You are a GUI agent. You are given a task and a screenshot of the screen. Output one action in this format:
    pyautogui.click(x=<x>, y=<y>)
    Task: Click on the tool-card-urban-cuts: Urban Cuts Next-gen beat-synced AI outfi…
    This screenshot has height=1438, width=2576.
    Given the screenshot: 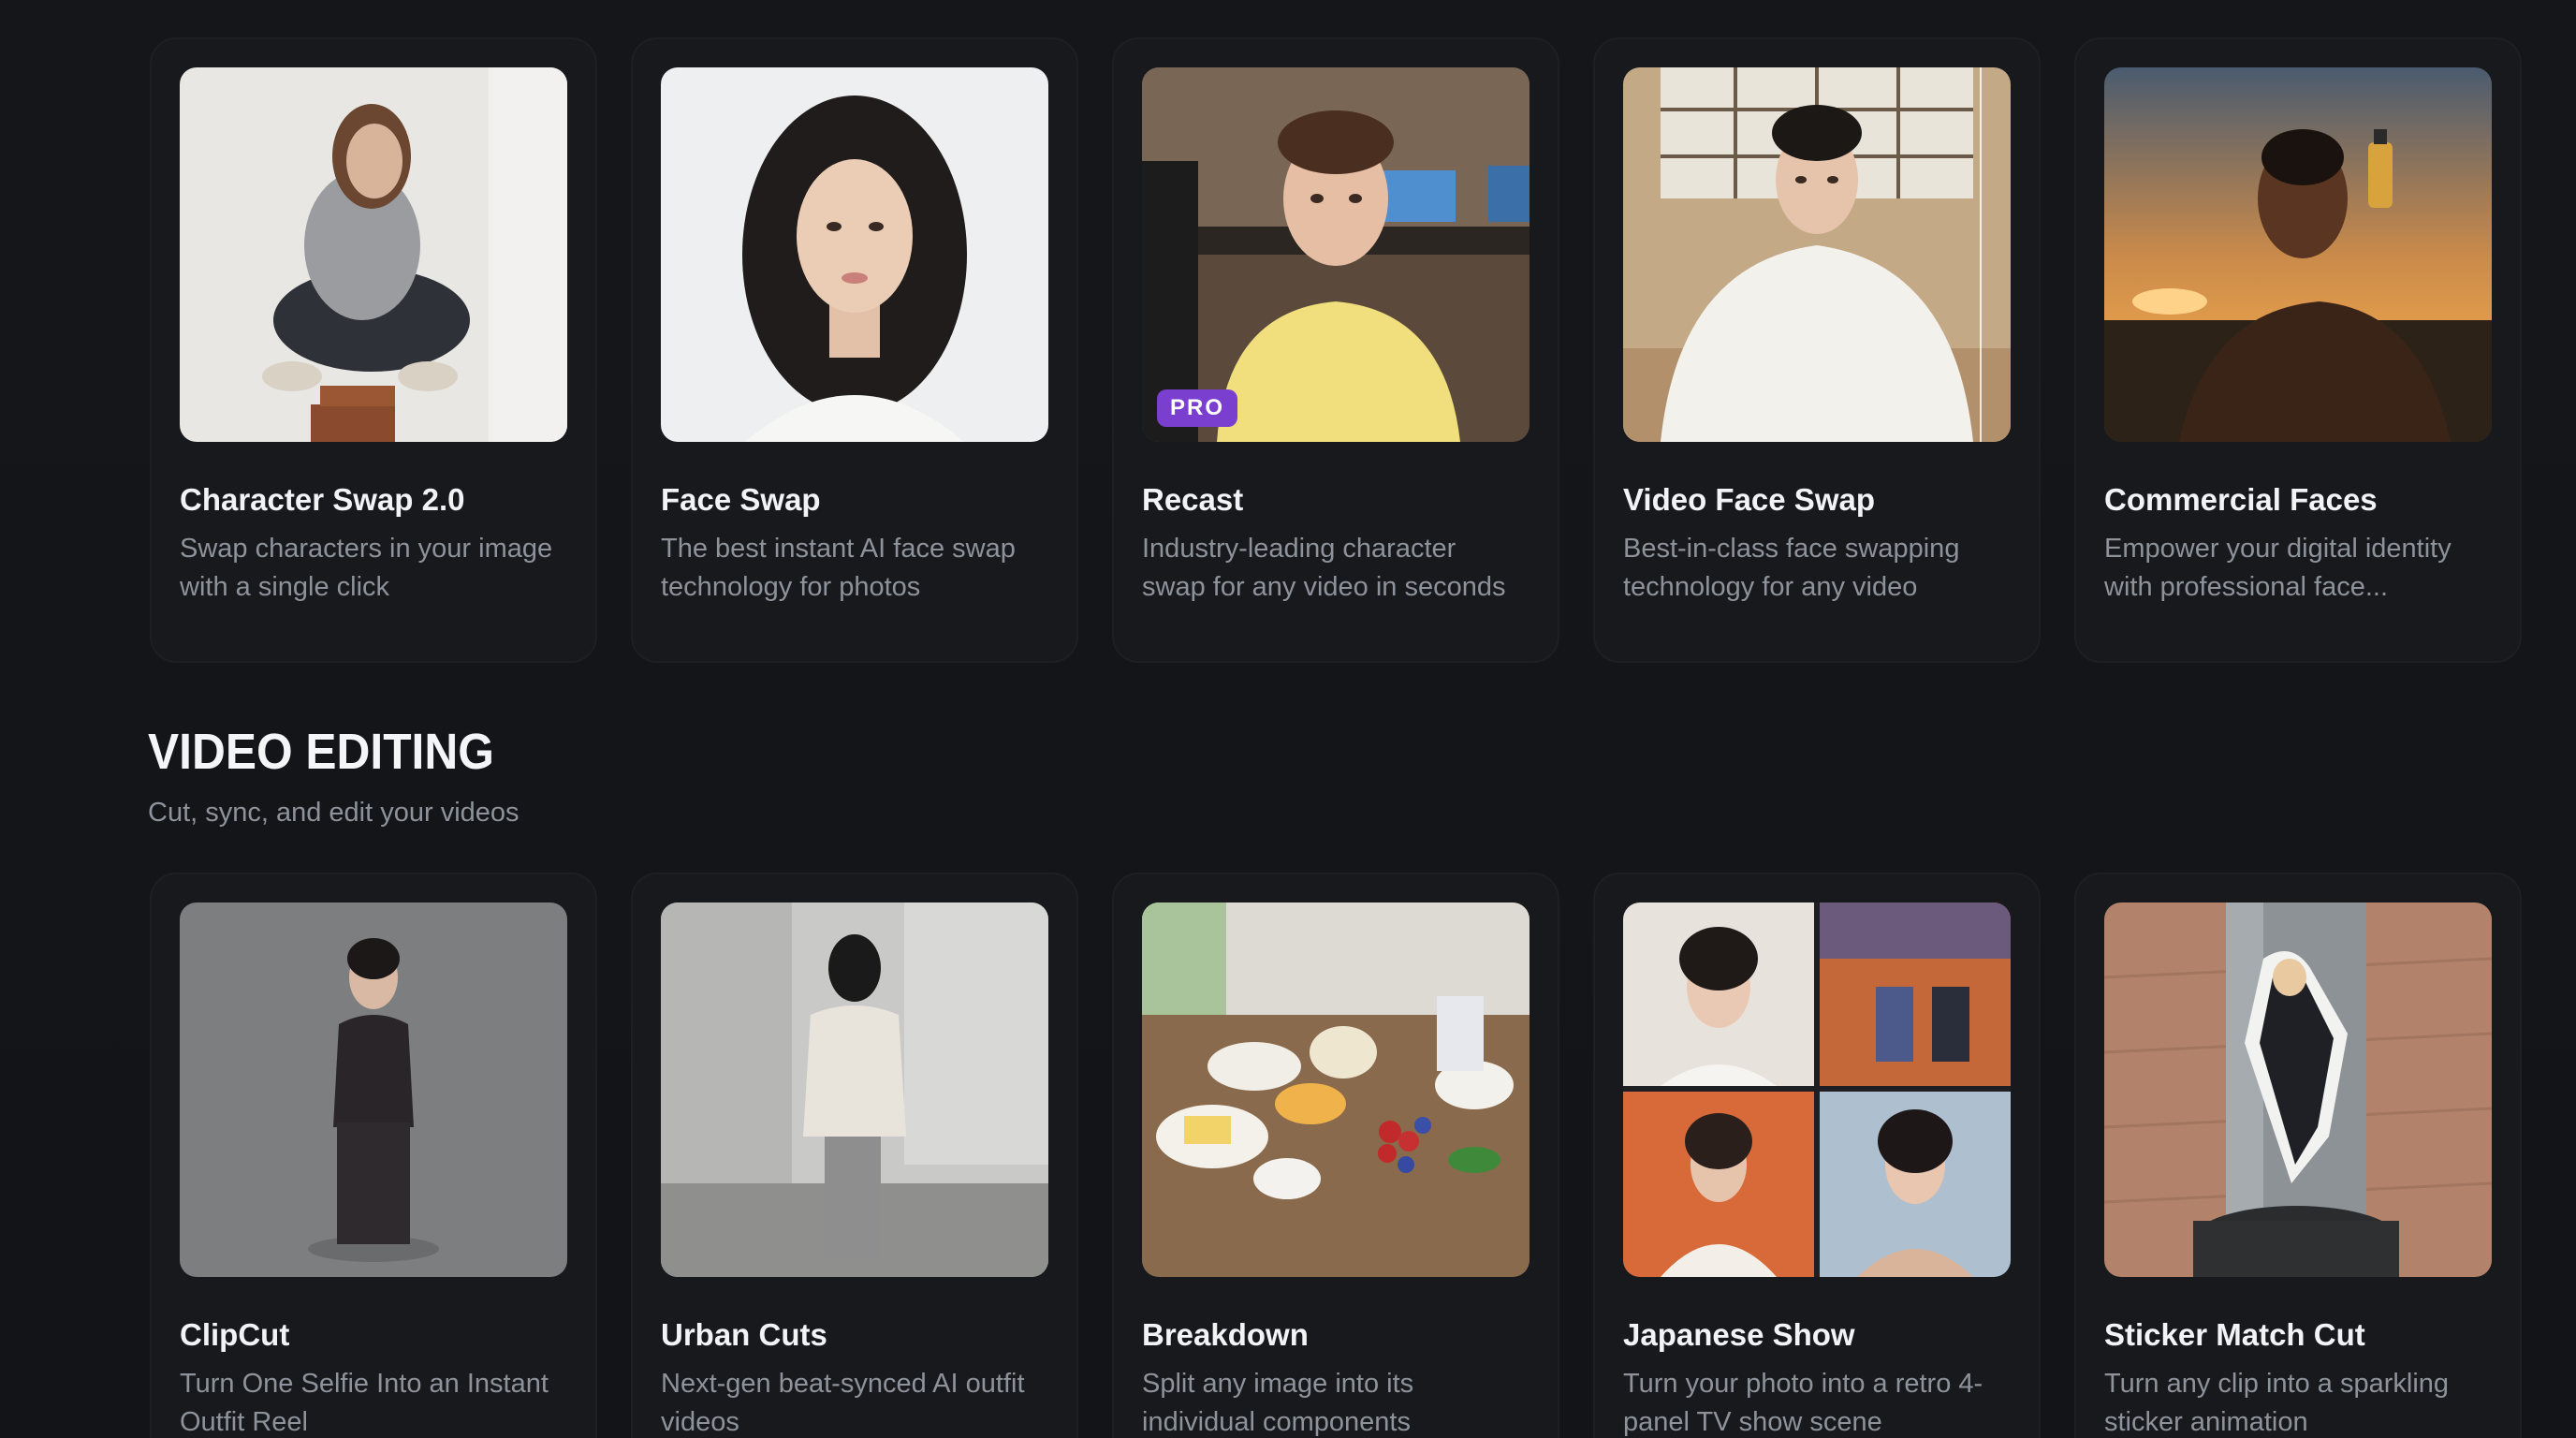 What is the action you would take?
    pyautogui.click(x=854, y=1155)
    